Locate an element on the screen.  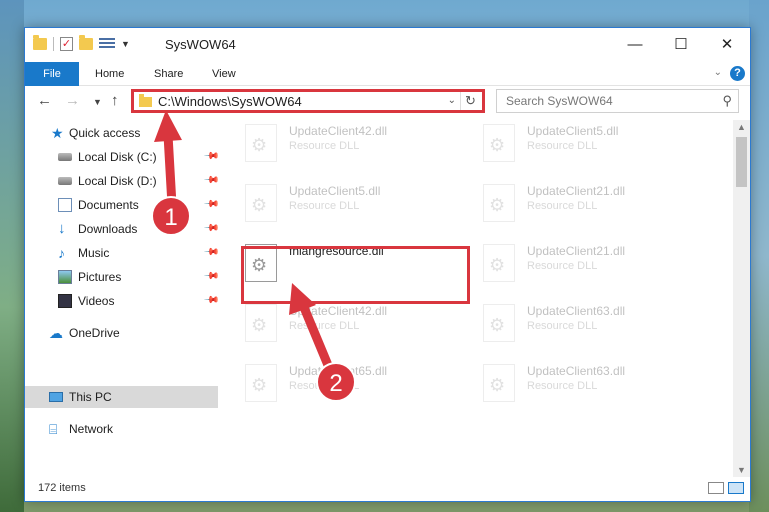
music-icon: ♪ is located at coordinates (61, 253).